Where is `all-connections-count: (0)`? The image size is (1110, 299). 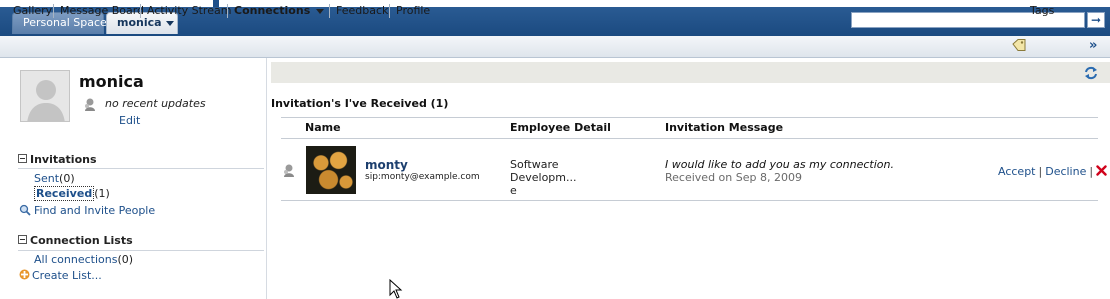 all-connections-count: (0) is located at coordinates (125, 259).